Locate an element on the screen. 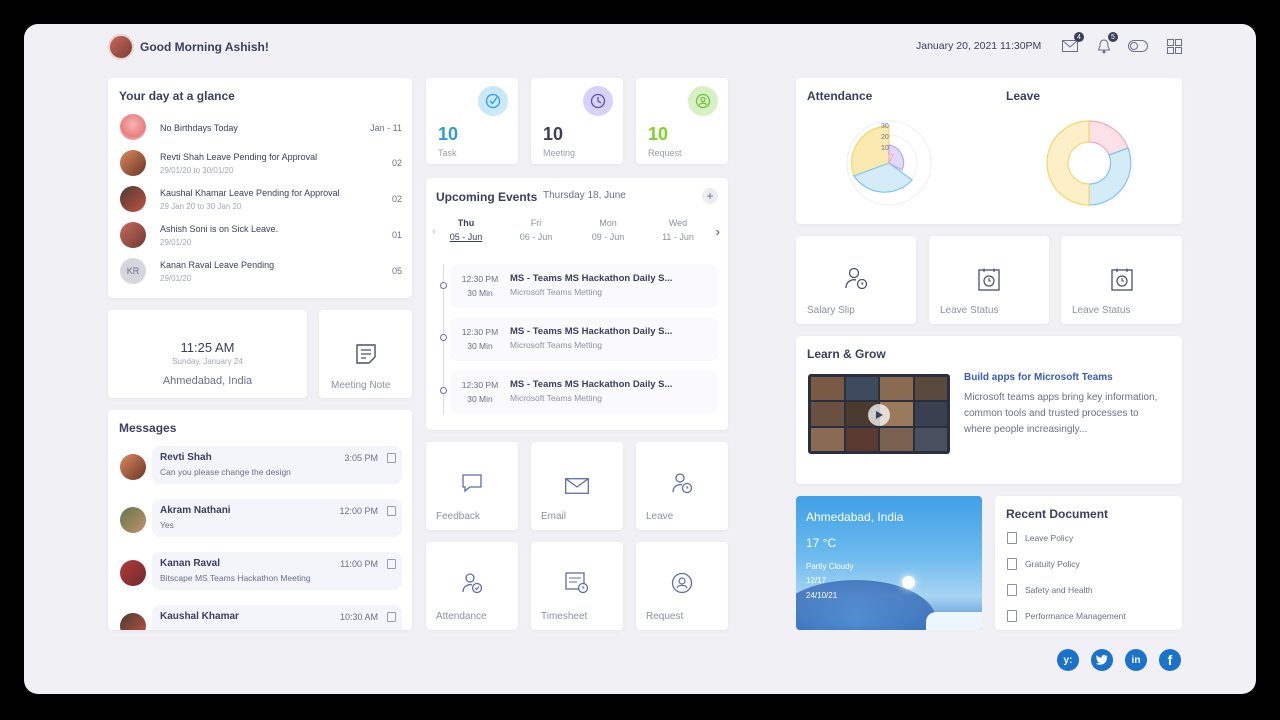  day-tab: Wed 11 - Jun is located at coordinates (678, 230).